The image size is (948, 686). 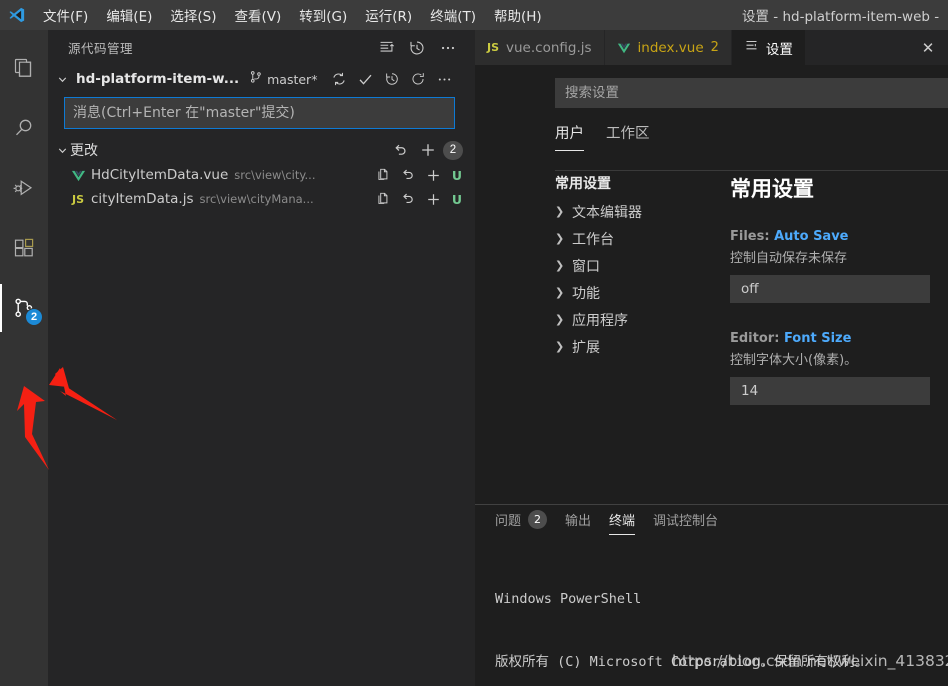 I want to click on settings-icon, so click(x=751, y=47).